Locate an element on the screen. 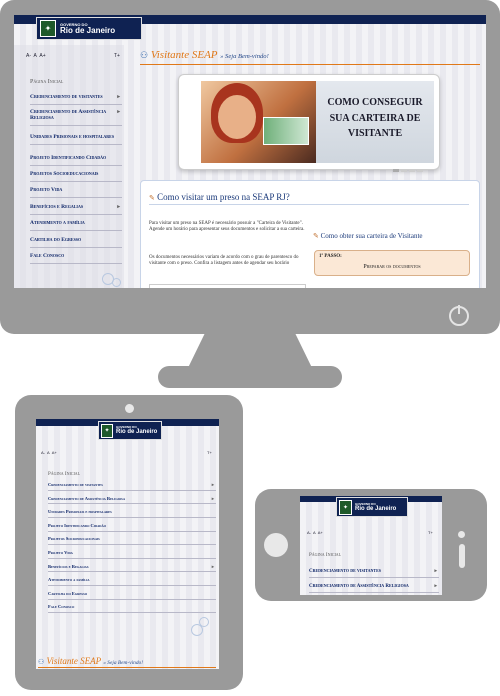 Image resolution: width=500 pixels, height=696 pixels. menu-item-label: Atendimento a família is located at coordinates (69, 580).